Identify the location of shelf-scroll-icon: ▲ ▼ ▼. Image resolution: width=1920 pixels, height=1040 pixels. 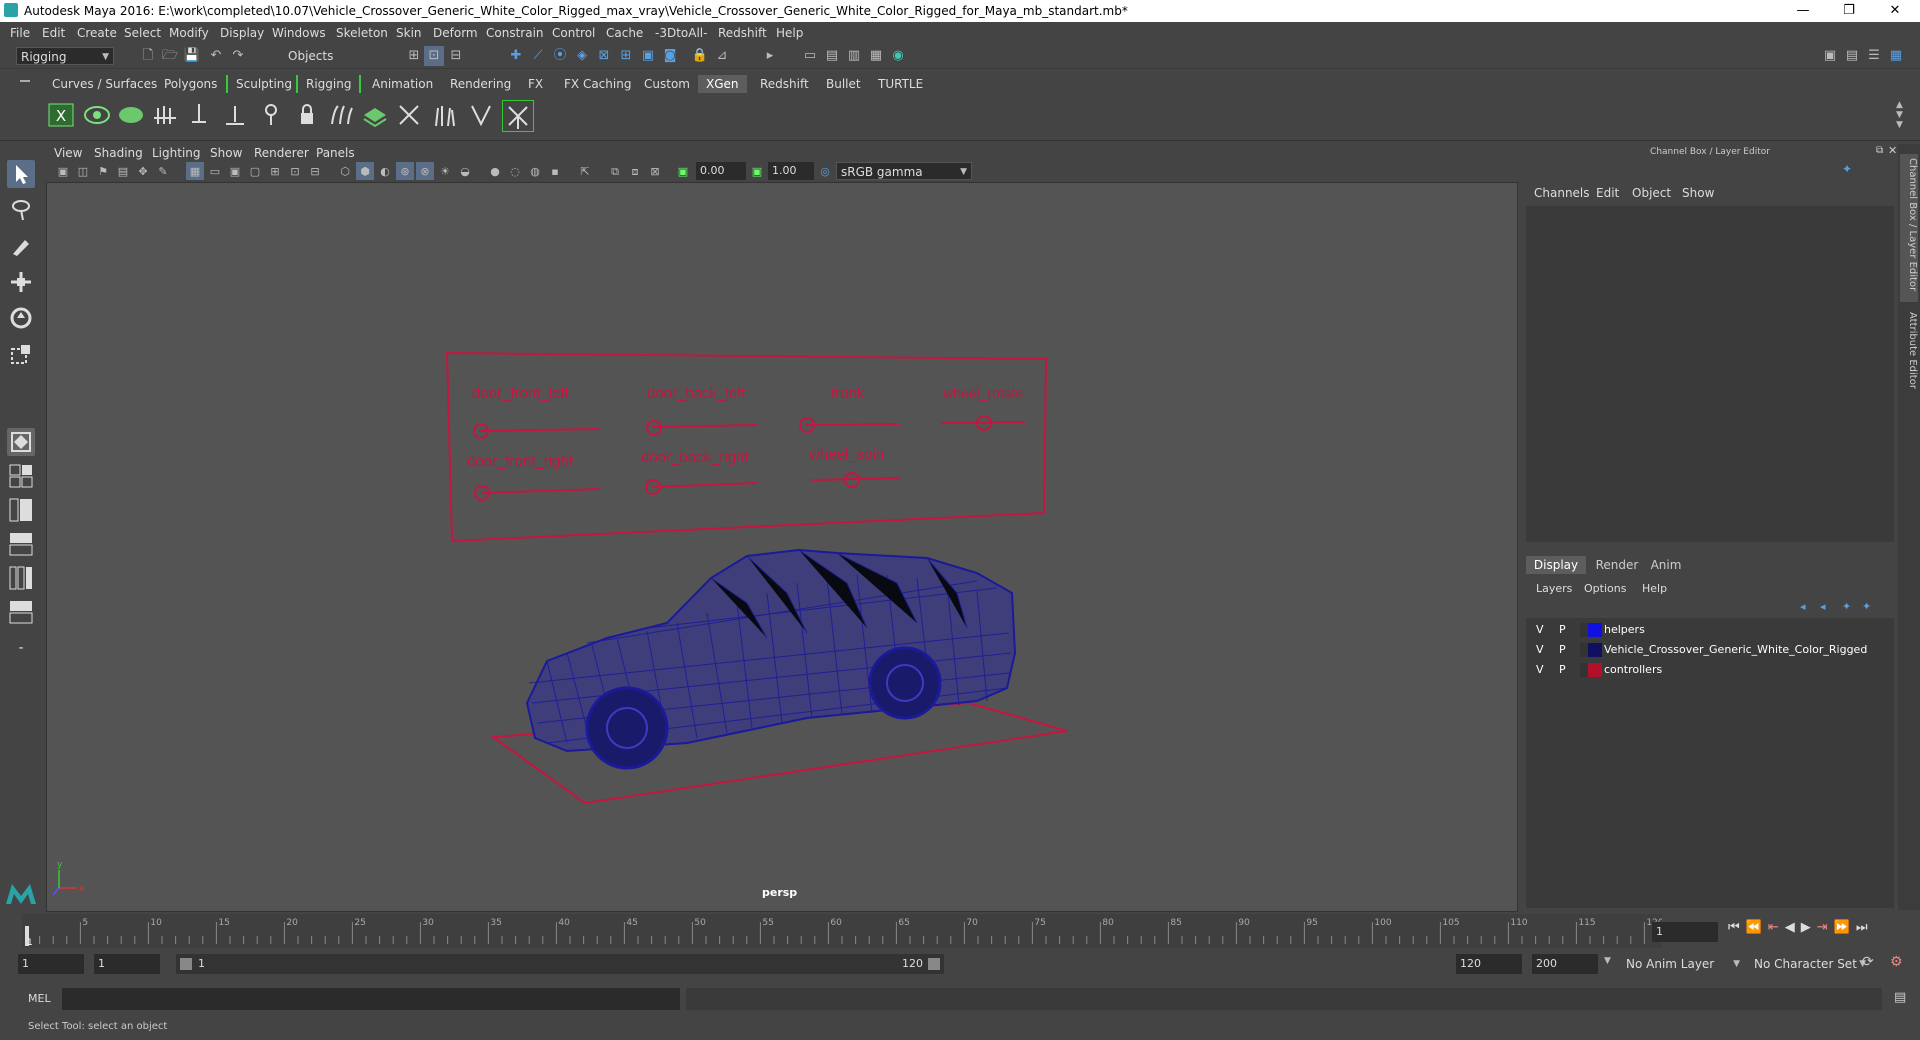
(1899, 115).